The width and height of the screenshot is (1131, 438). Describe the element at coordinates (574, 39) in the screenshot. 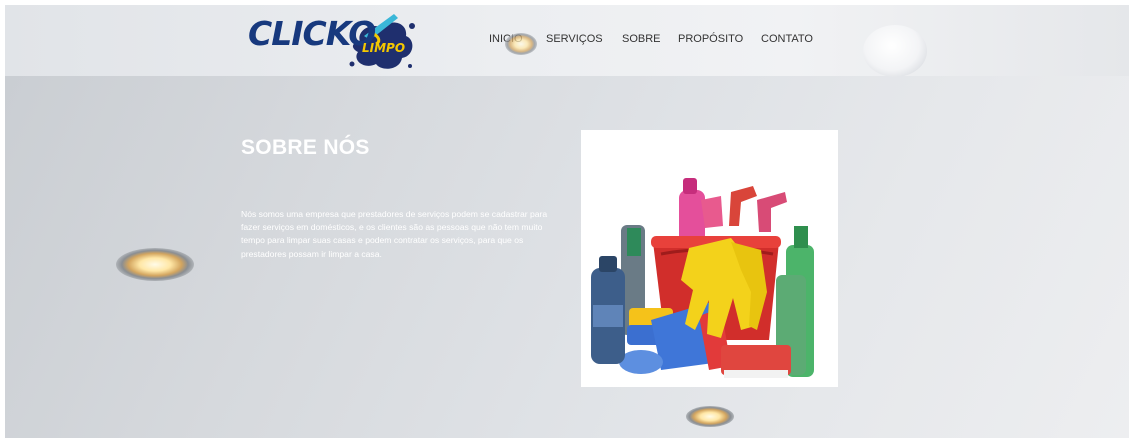

I see `nav-link-servicos: SERVIÇOS` at that location.